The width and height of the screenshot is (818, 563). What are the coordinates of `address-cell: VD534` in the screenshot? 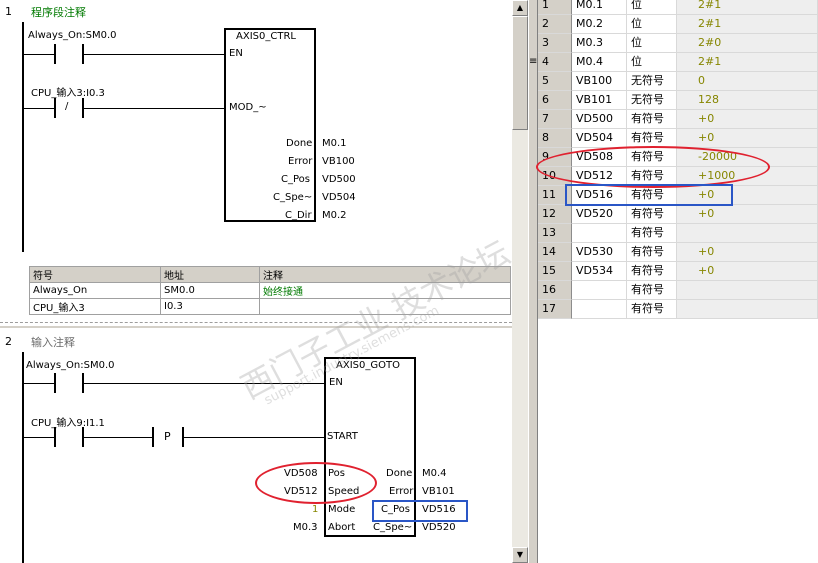 It's located at (599, 271).